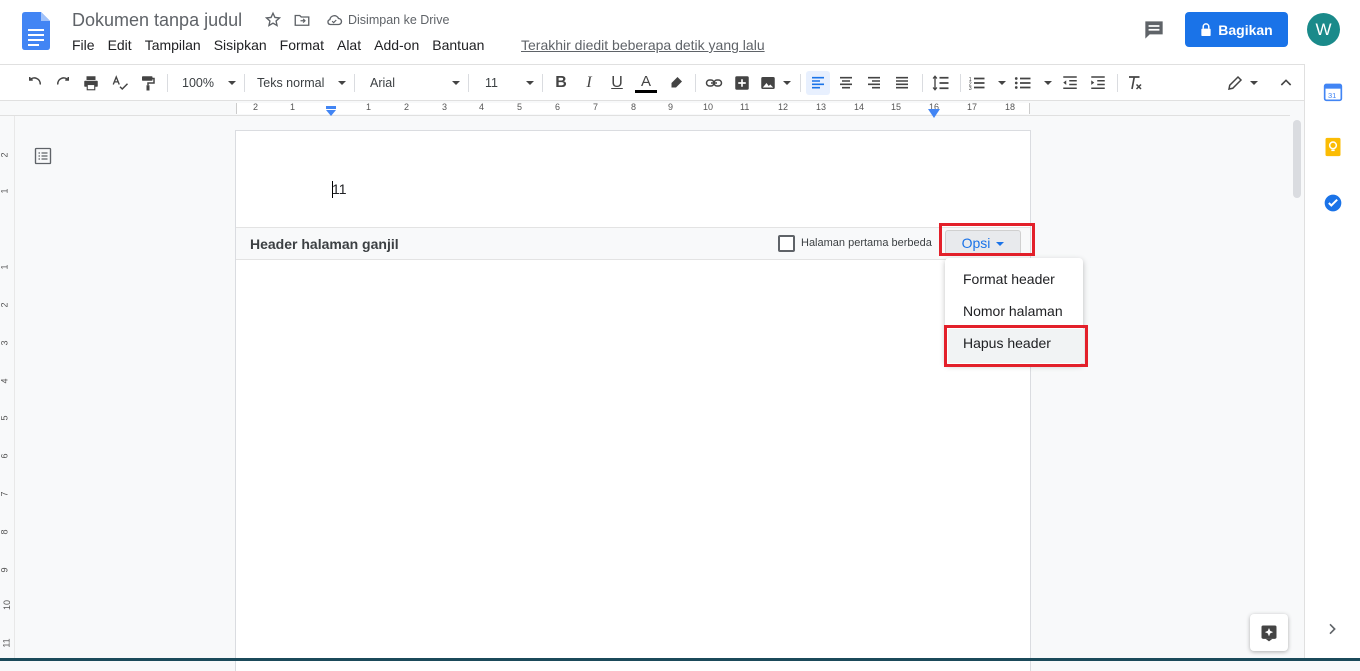  What do you see at coordinates (676, 83) in the screenshot?
I see `highlight-color-icon` at bounding box center [676, 83].